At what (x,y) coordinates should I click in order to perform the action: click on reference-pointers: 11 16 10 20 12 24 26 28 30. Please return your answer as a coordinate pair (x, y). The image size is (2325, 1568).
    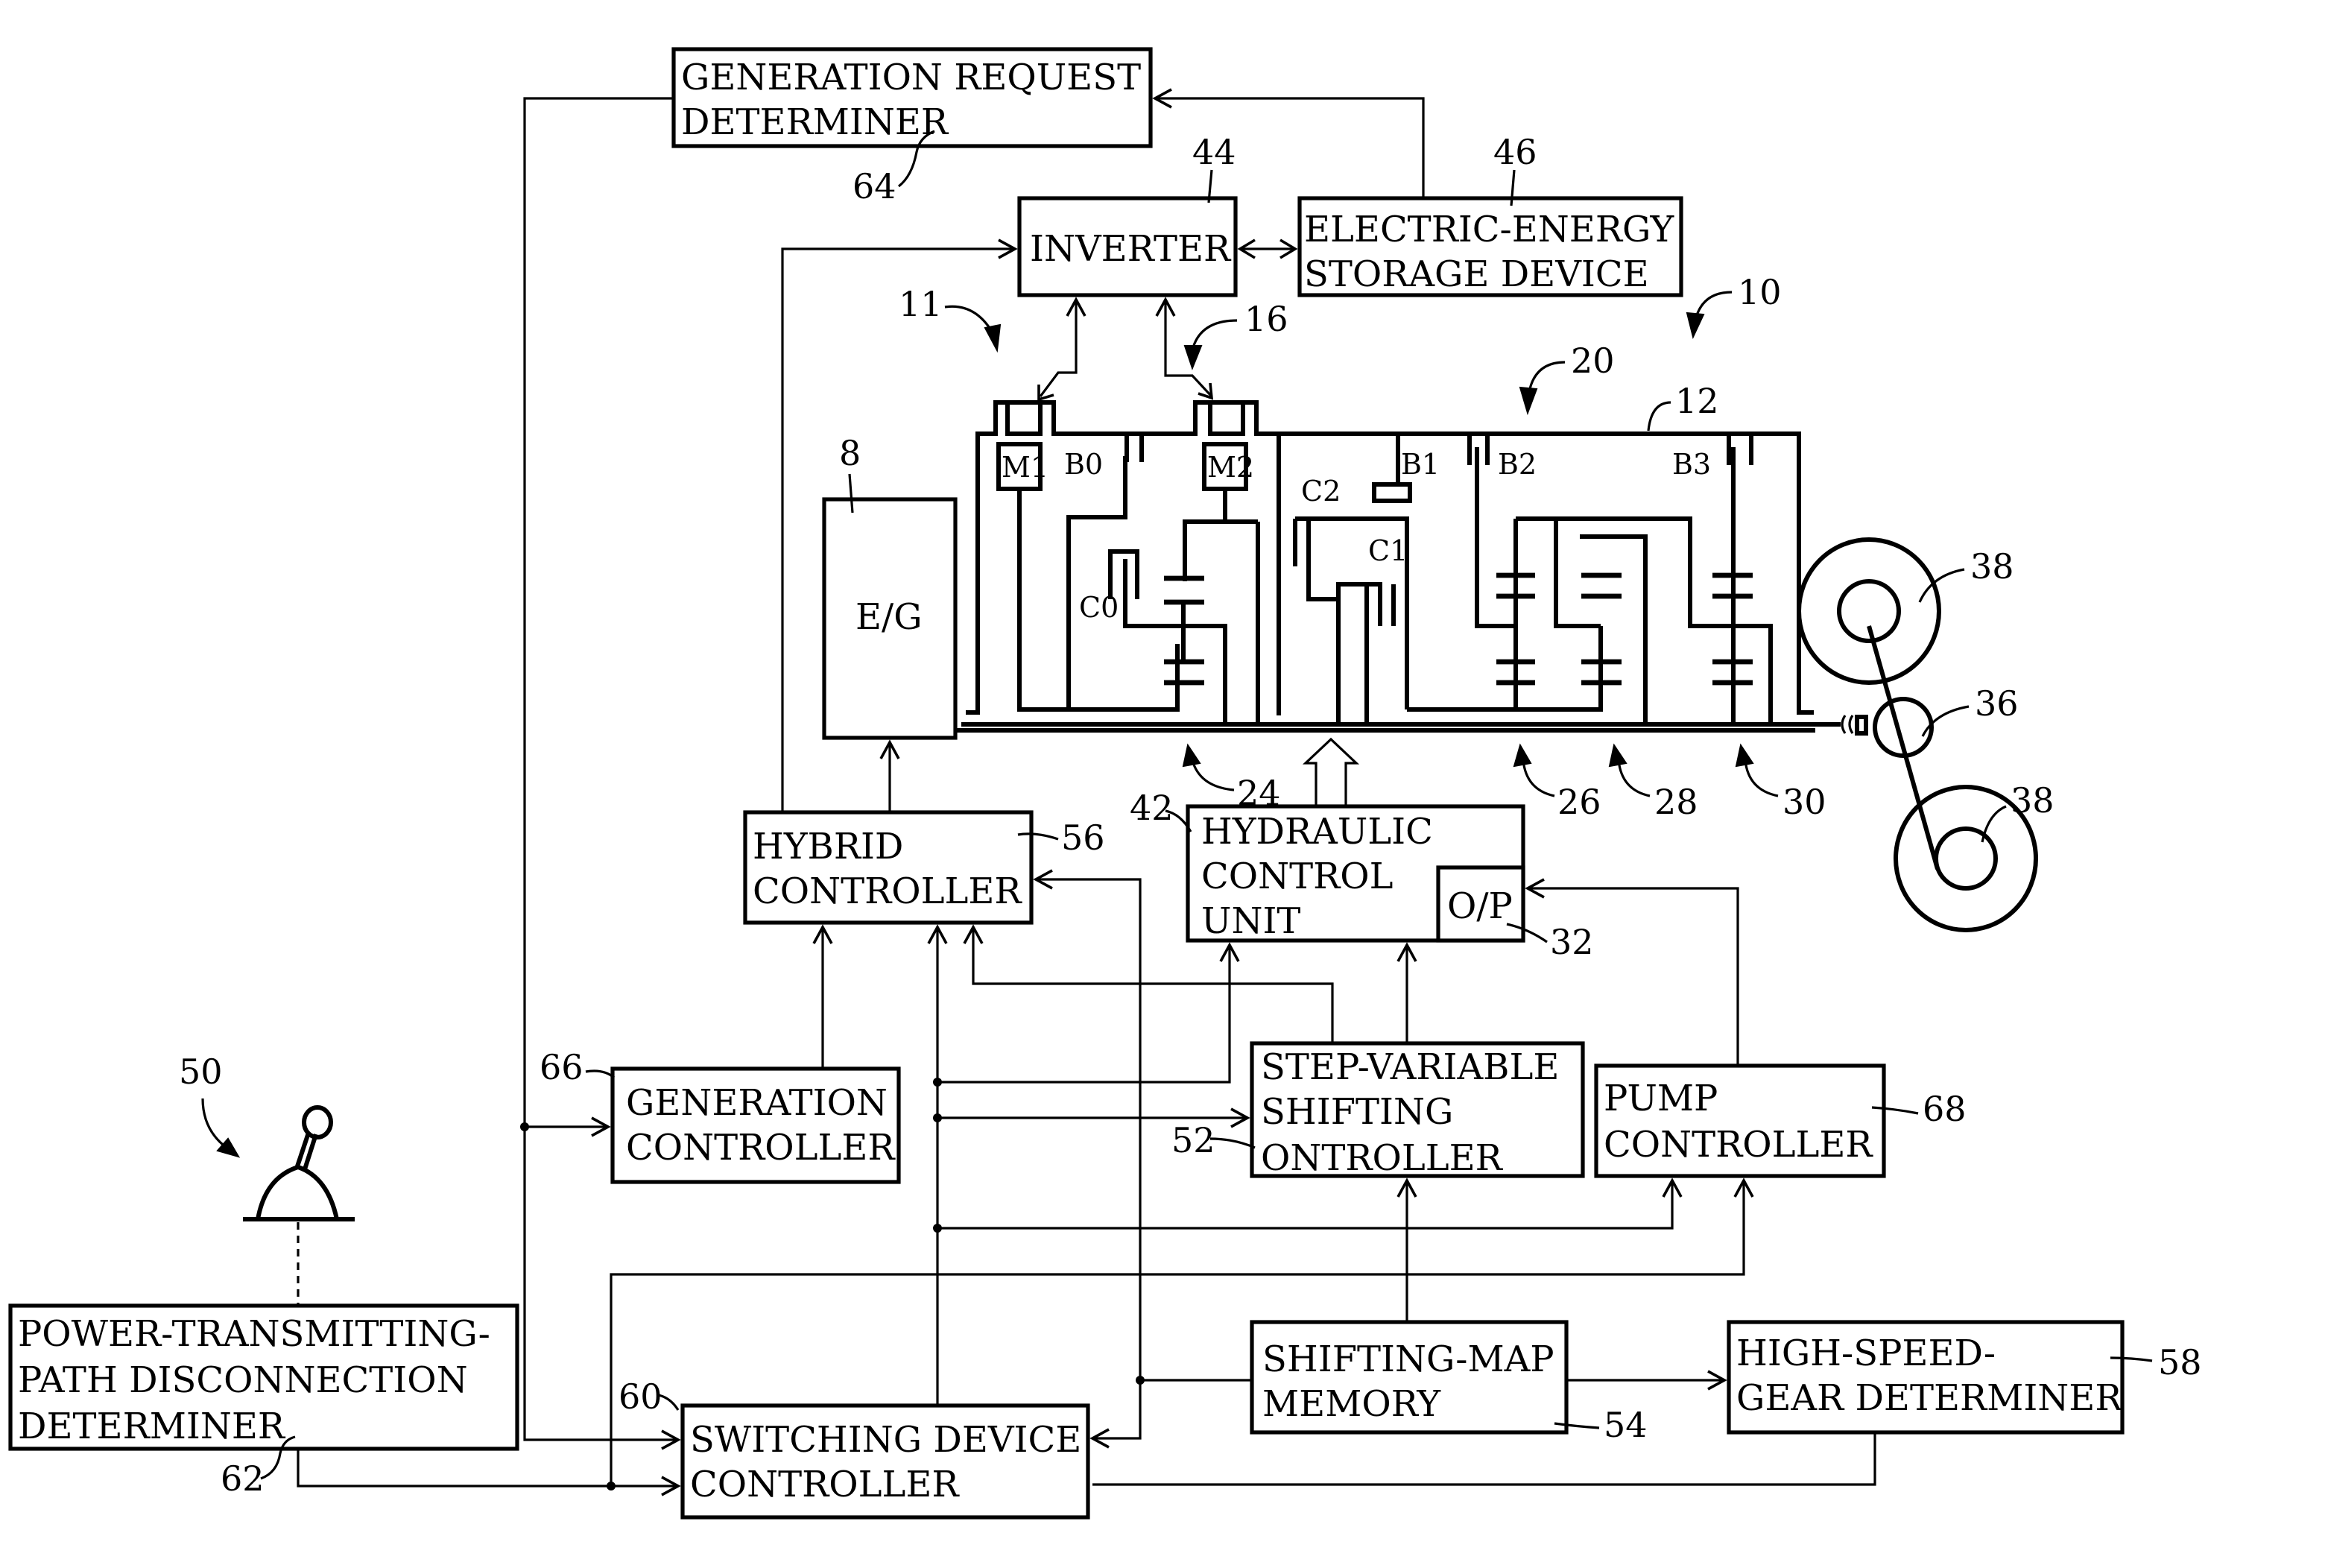
    Looking at the image, I should click on (1362, 547).